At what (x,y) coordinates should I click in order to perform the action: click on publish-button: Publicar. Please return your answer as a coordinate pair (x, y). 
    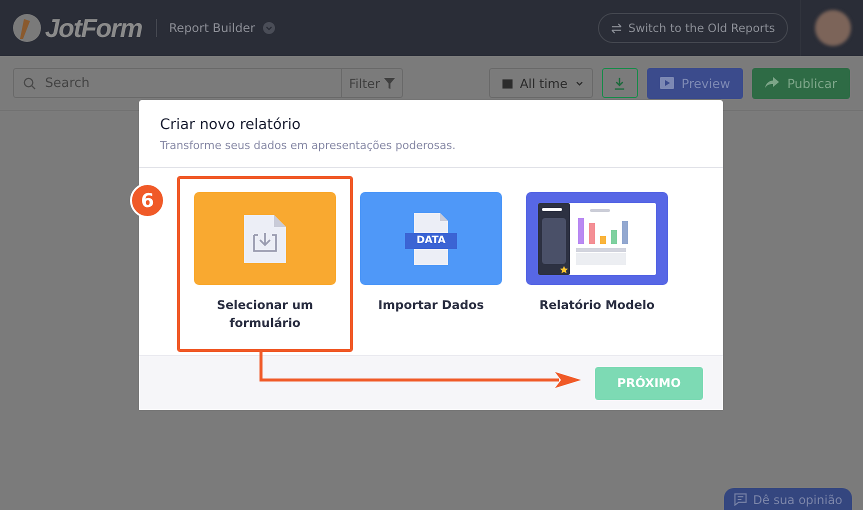
    Looking at the image, I should click on (801, 83).